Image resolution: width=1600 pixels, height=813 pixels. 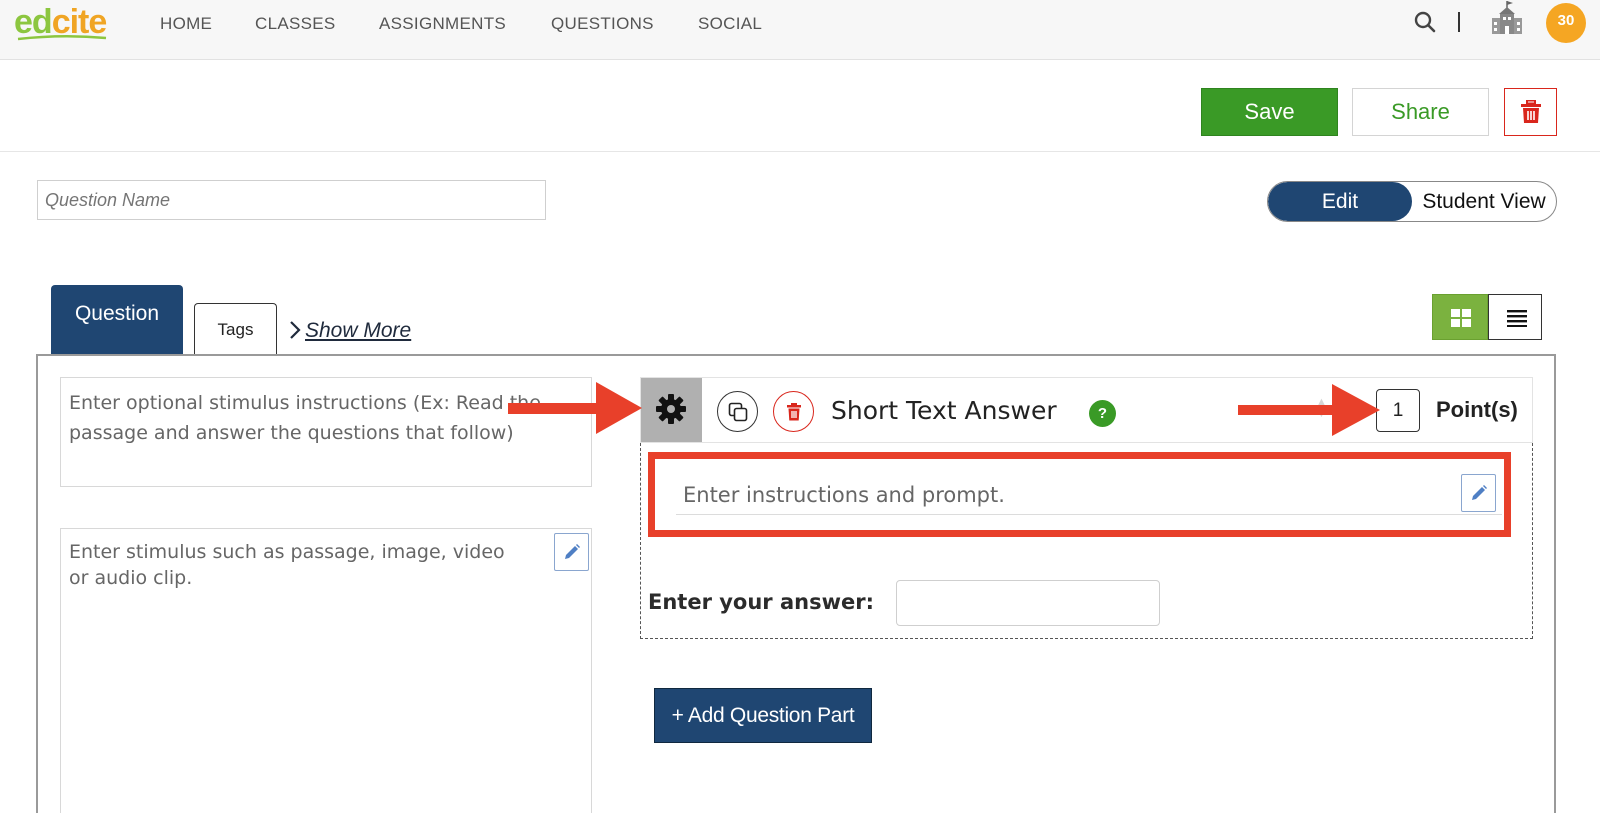 What do you see at coordinates (1507, 18) in the screenshot?
I see `school-icon` at bounding box center [1507, 18].